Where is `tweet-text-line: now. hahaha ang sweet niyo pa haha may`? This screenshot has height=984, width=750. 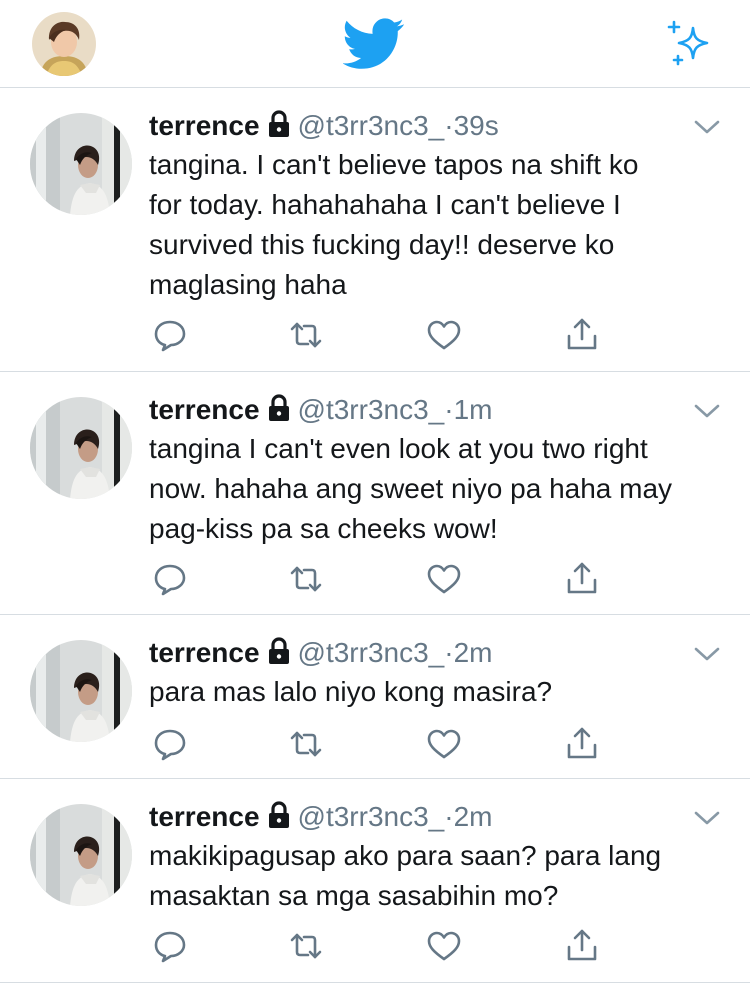 tweet-text-line: now. hahaha ang sweet niyo pa haha may is located at coordinates (411, 488).